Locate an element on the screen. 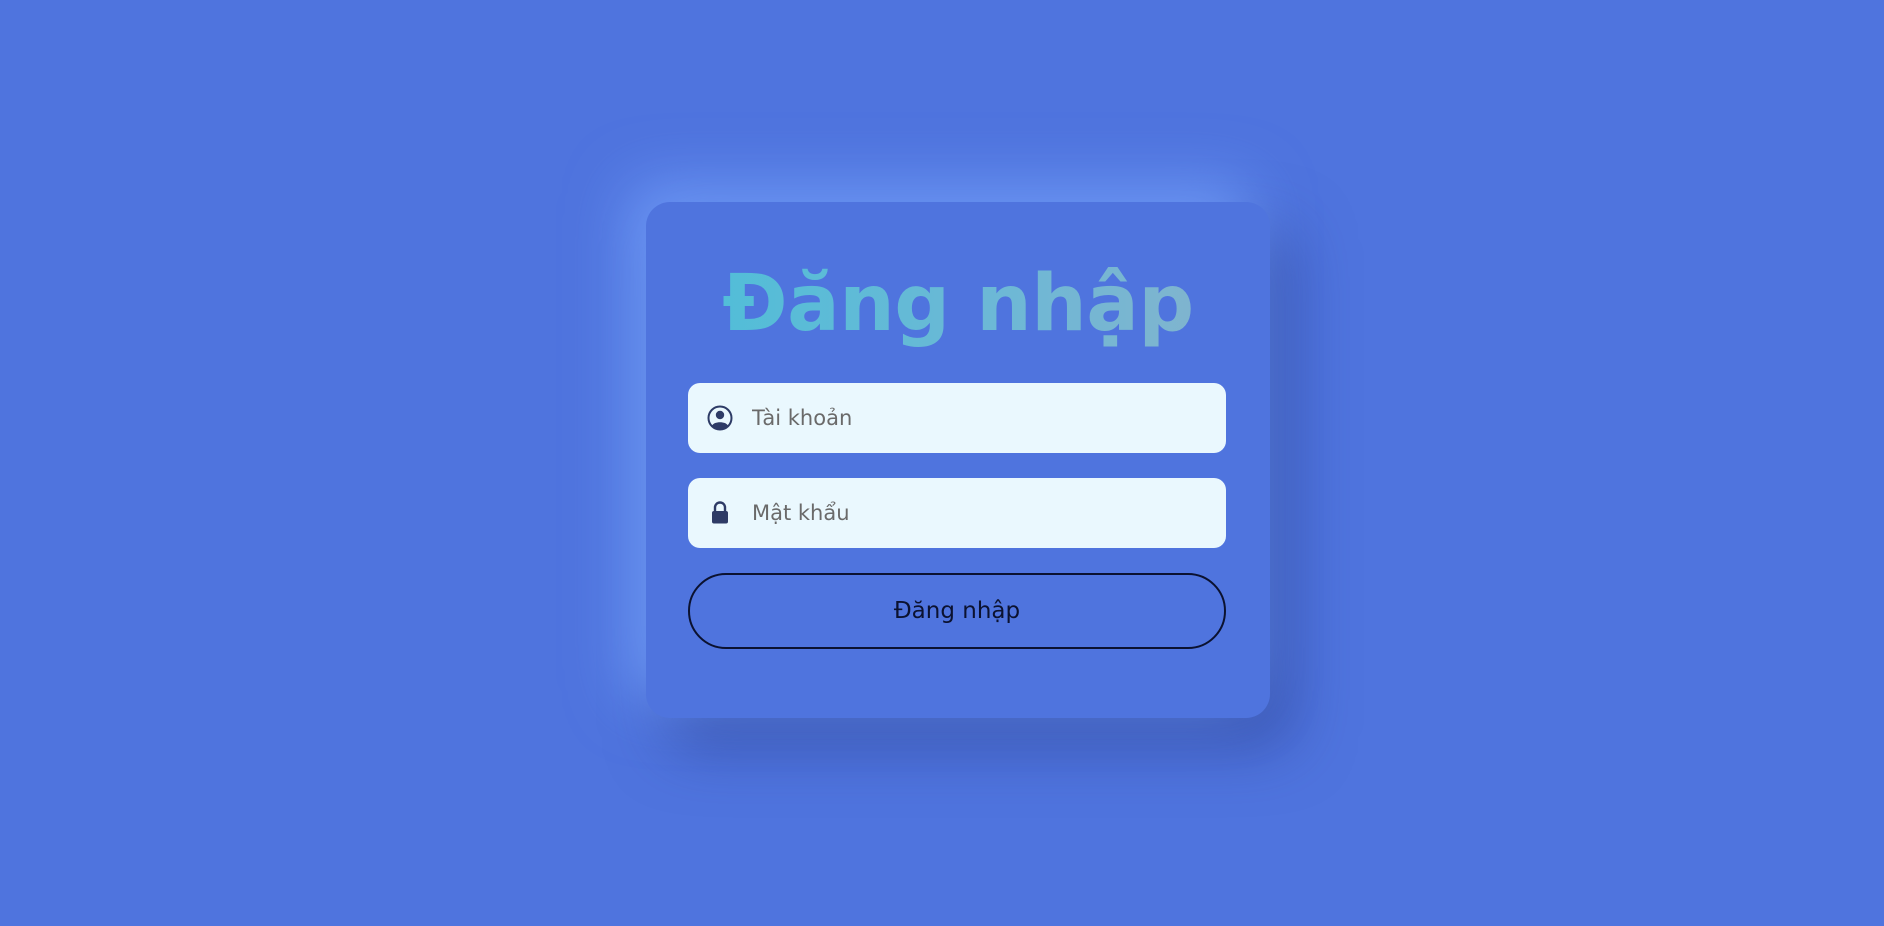 This screenshot has width=1884, height=926. login-button: Đăng nhập is located at coordinates (957, 611).